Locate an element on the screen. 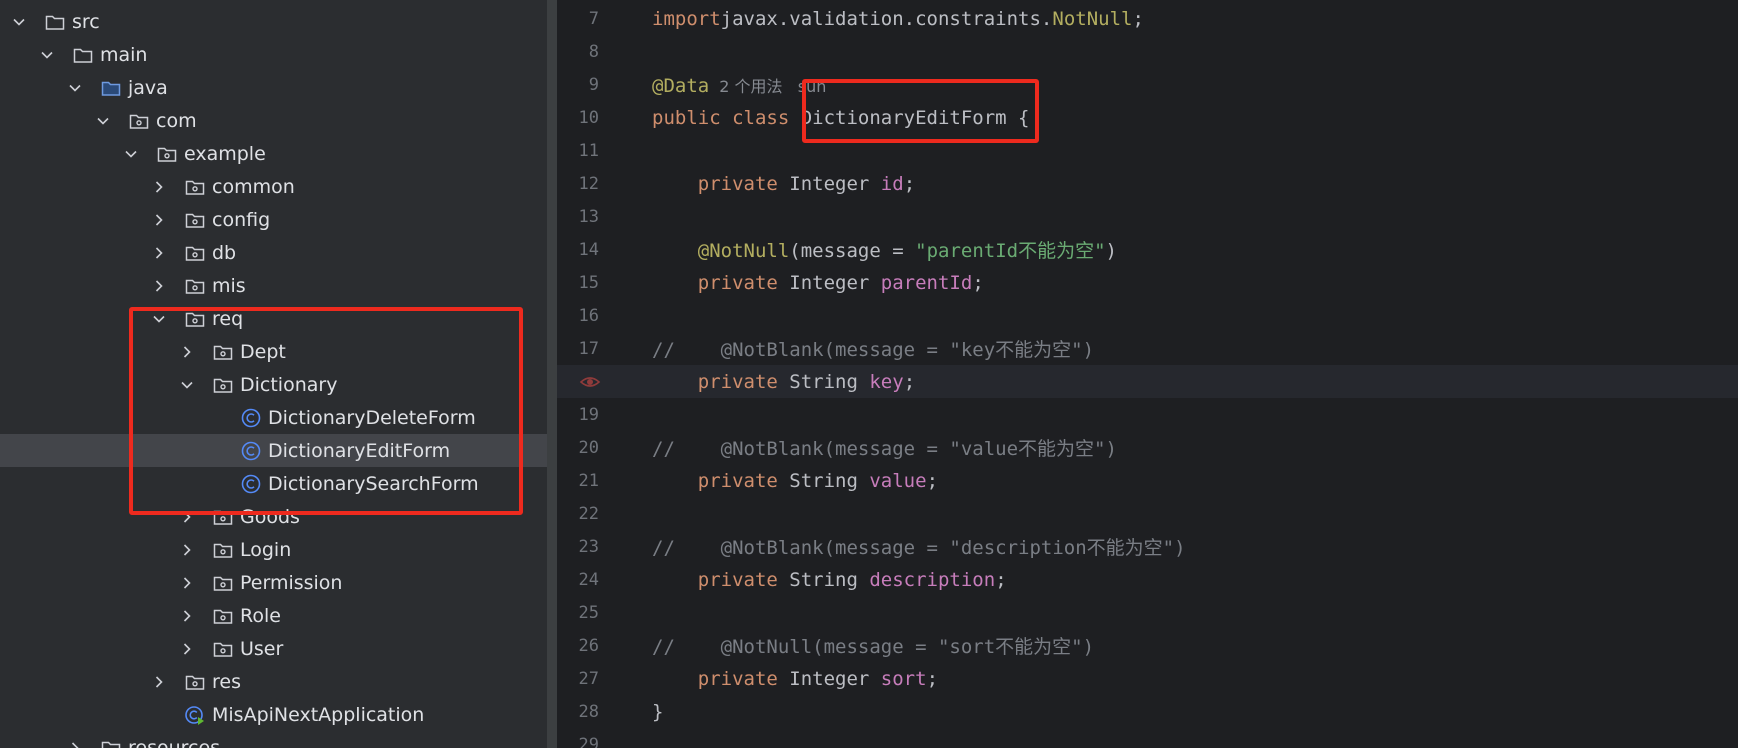 Image resolution: width=1738 pixels, height=748 pixels. panel-splitter is located at coordinates (552, 374).